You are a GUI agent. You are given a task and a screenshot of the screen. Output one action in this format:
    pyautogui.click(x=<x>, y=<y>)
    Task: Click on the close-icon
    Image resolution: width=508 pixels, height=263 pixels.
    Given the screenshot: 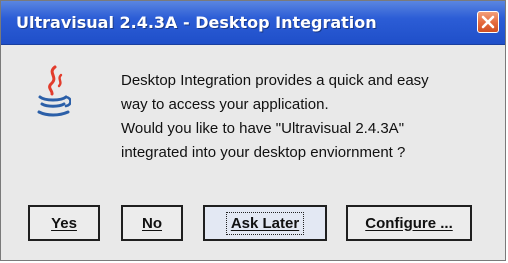 What is the action you would take?
    pyautogui.click(x=488, y=22)
    